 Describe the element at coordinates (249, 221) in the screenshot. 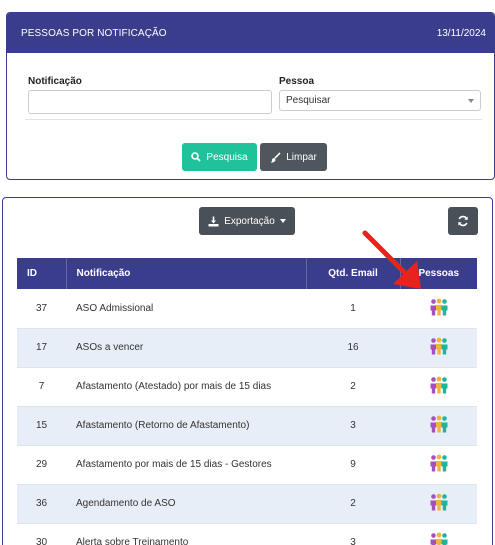

I see `export-button-label: Exportação` at that location.